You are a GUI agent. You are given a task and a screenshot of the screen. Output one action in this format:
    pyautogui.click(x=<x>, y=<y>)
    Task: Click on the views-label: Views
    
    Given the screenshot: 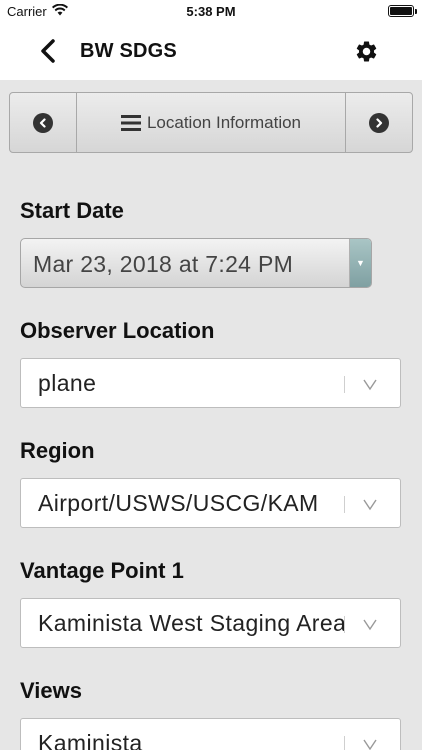 What is the action you would take?
    pyautogui.click(x=51, y=690)
    